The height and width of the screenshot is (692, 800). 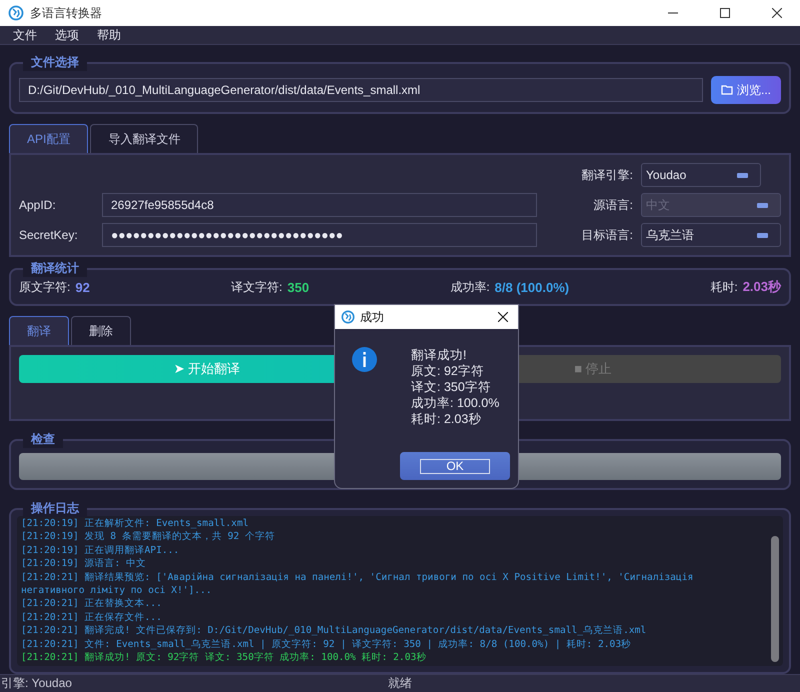 I want to click on tab: API配置, so click(x=48, y=138).